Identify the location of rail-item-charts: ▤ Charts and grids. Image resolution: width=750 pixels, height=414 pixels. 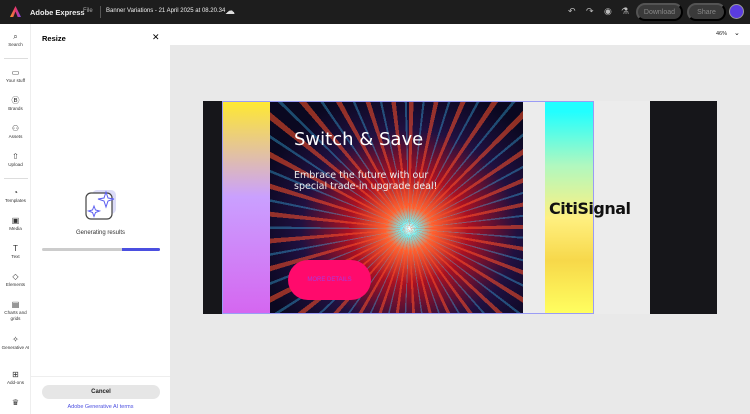
(15, 311).